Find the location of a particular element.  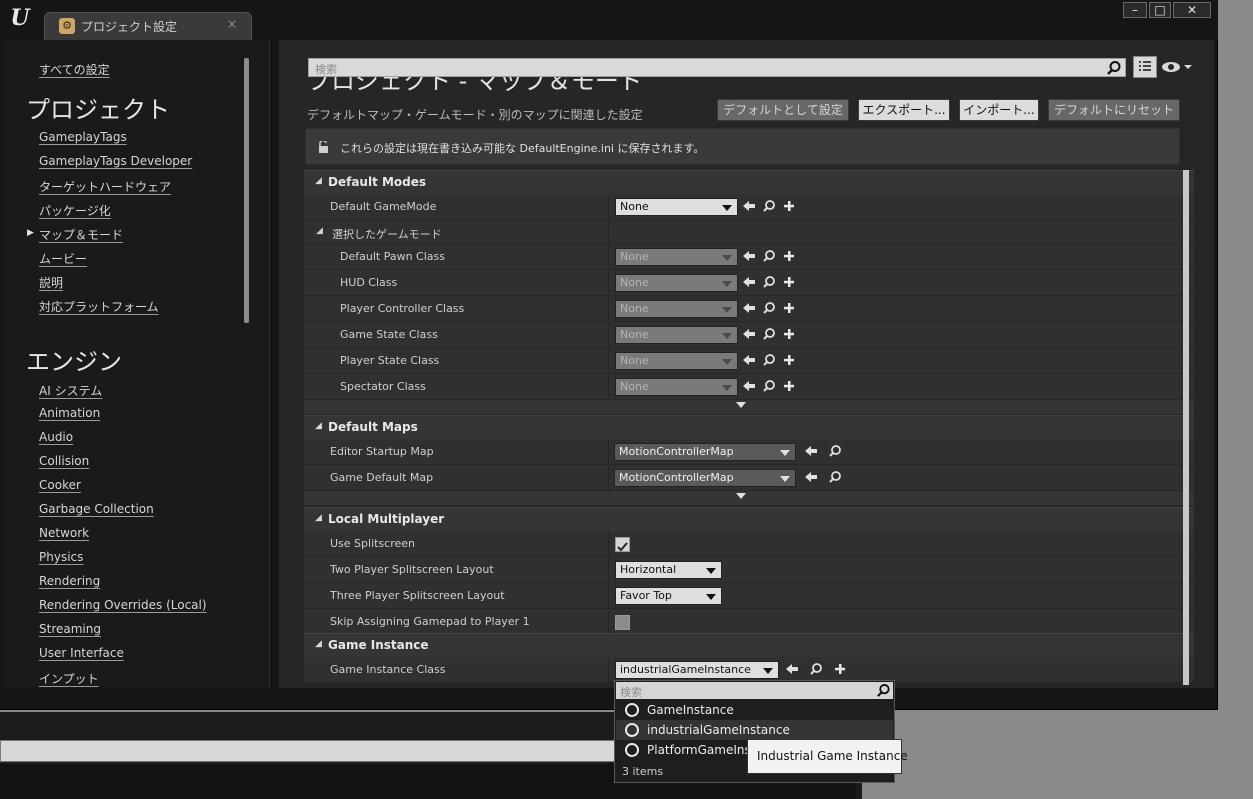

set-as-default-button: デフォルトとして設定 is located at coordinates (783, 110).